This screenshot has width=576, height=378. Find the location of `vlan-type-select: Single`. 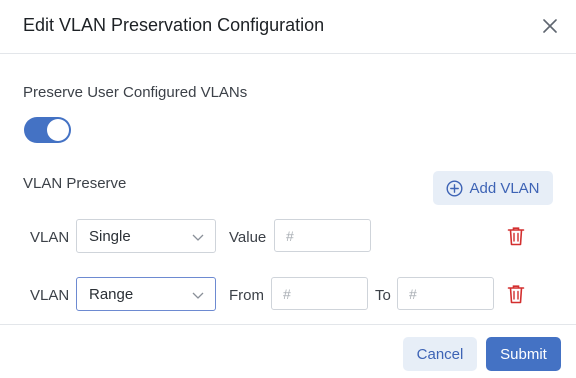

vlan-type-select: Single is located at coordinates (146, 236).